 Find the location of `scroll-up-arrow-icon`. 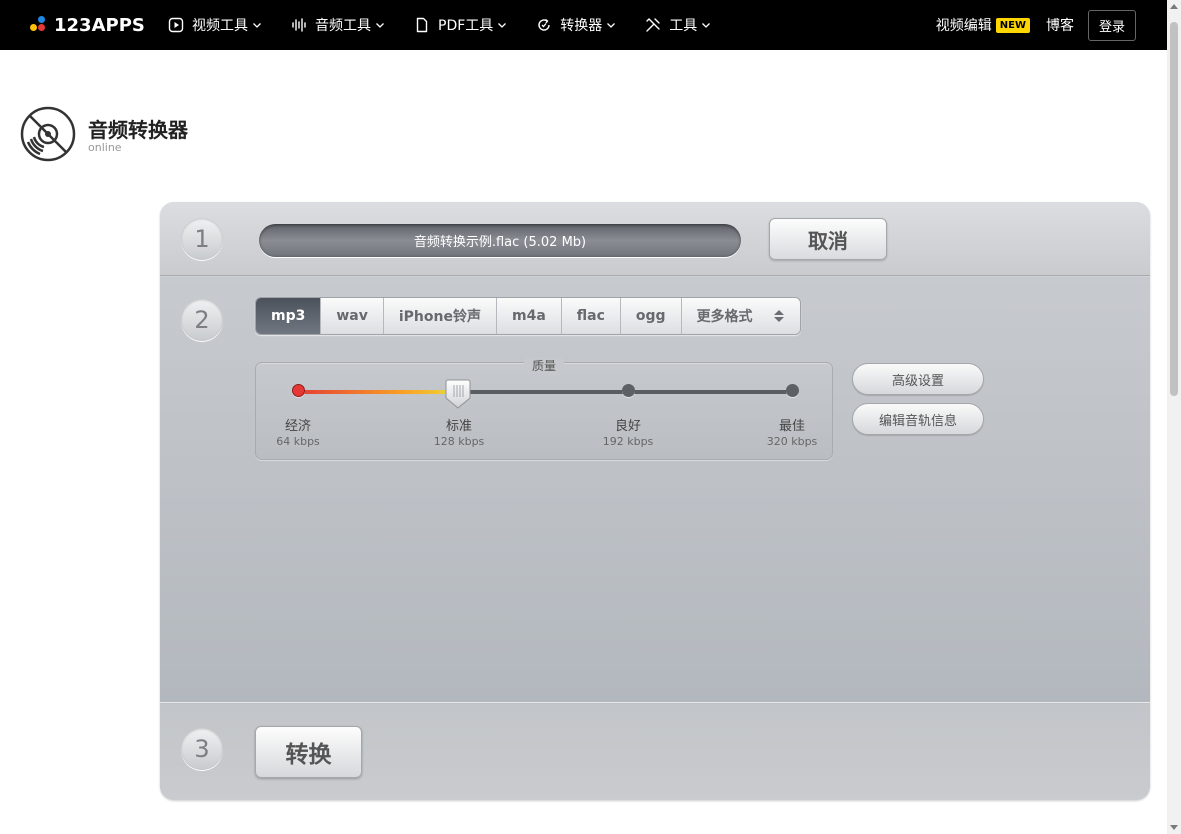

scroll-up-arrow-icon is located at coordinates (1174, 6).